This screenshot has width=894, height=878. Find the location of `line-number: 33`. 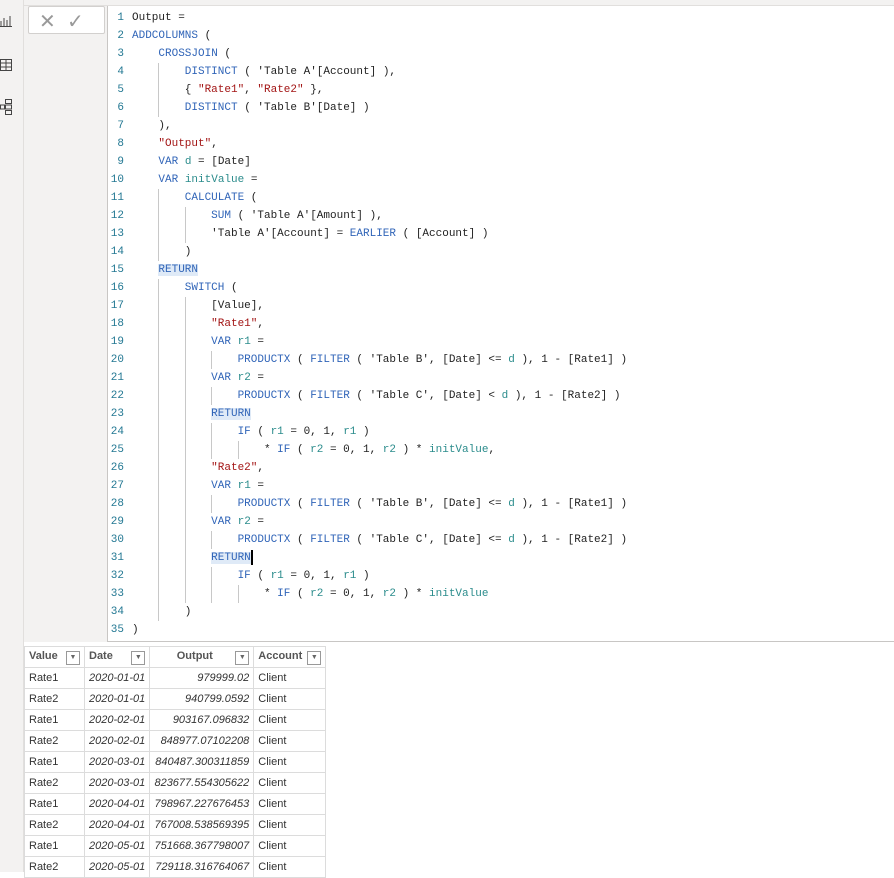

line-number: 33 is located at coordinates (117, 594).